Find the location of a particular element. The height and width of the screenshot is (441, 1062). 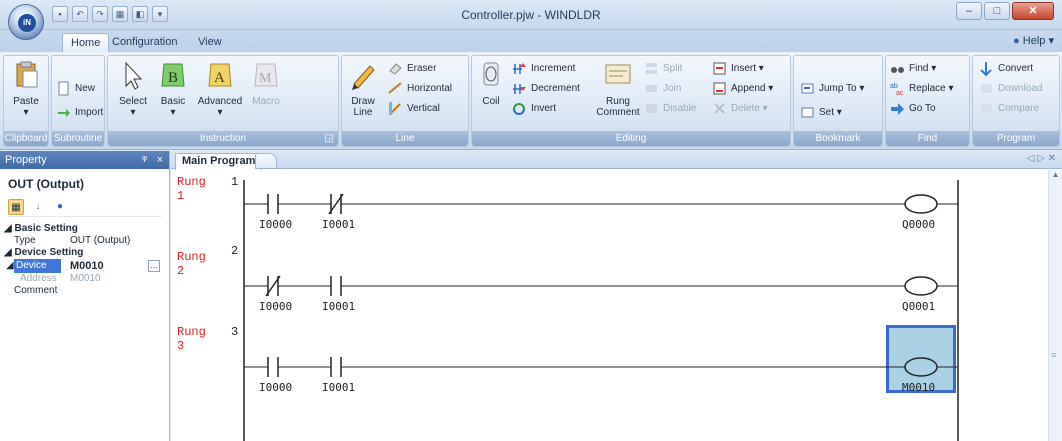

svg-text: ac is located at coordinates (900, 93).